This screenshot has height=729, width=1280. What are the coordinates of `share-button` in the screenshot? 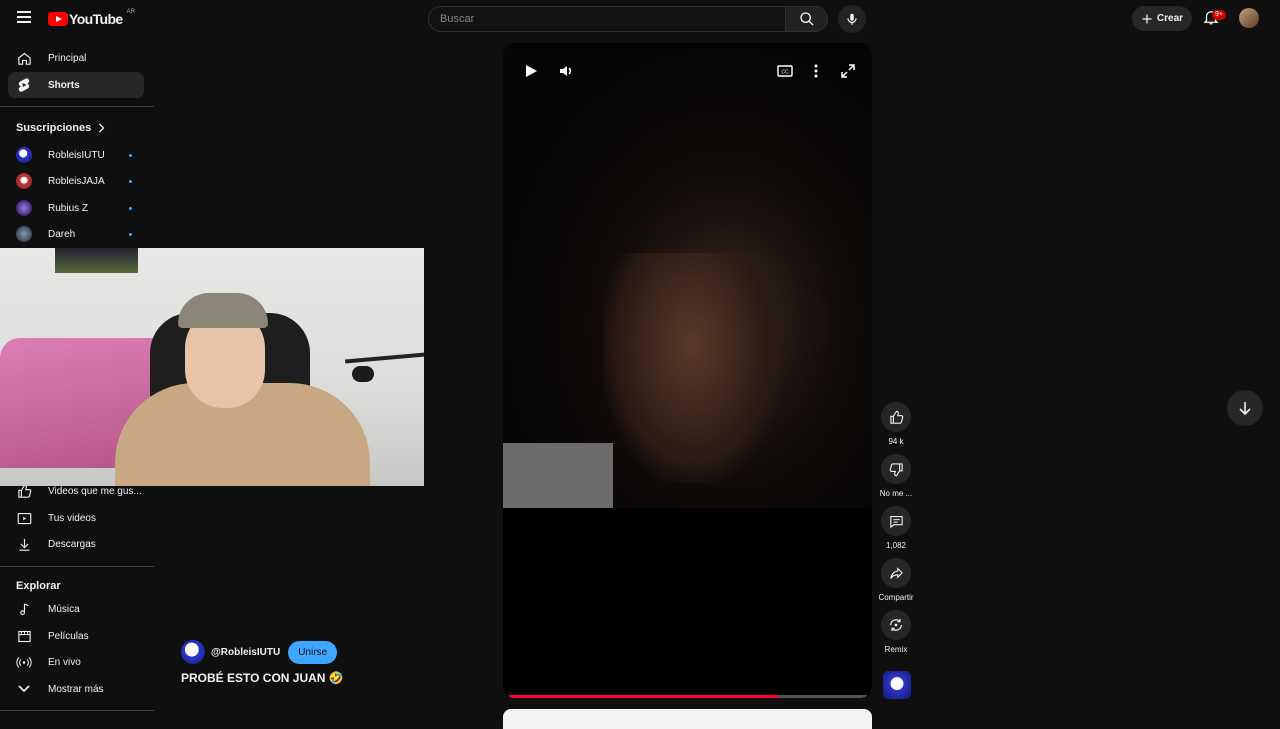 It's located at (896, 573).